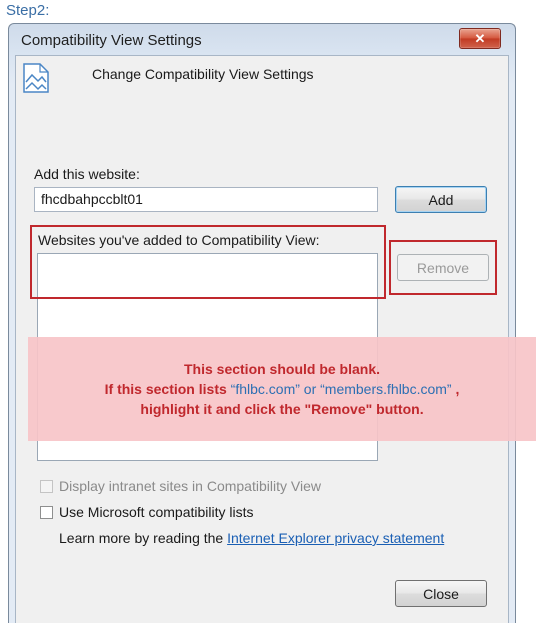  Describe the element at coordinates (441, 593) in the screenshot. I see `close-button: Close` at that location.